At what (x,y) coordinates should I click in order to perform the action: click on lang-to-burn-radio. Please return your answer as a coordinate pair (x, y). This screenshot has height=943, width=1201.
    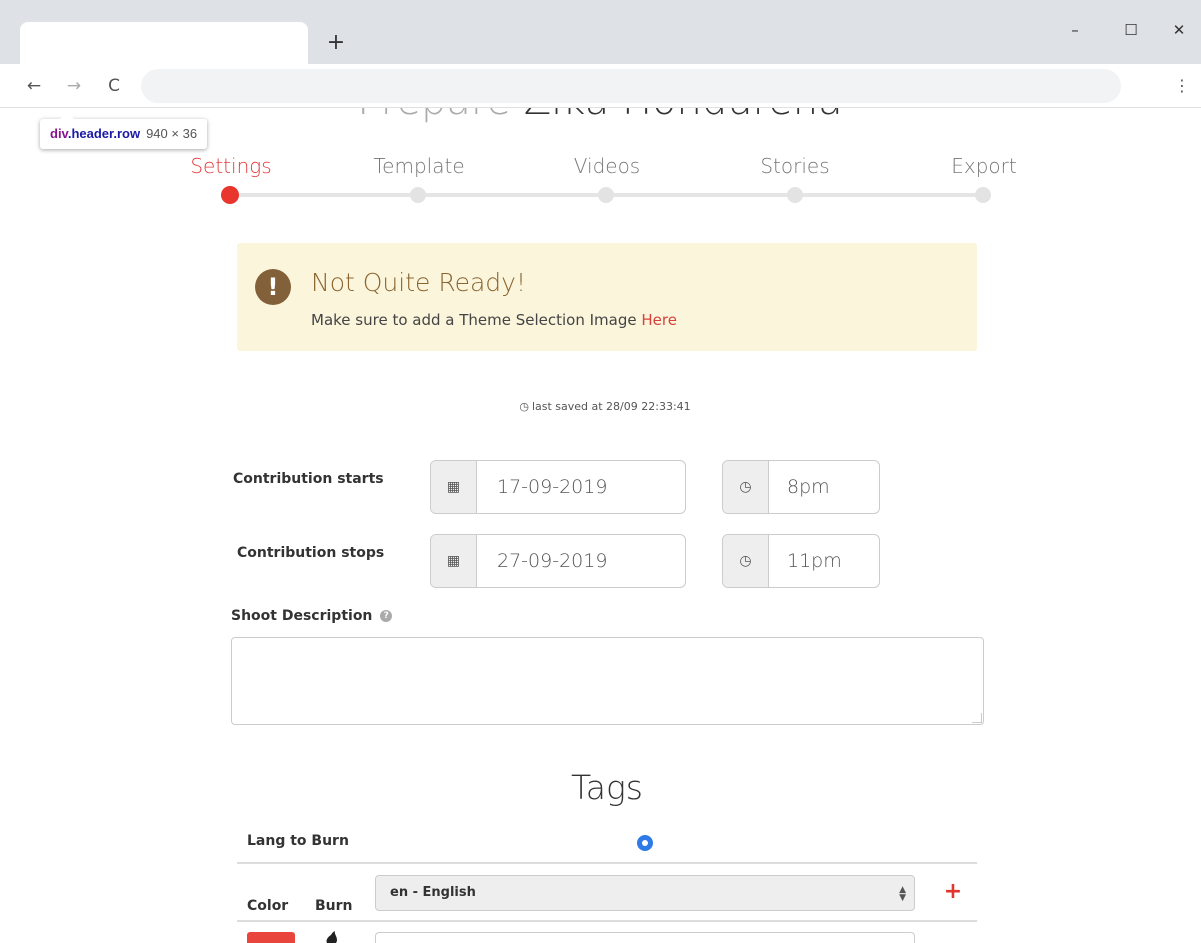
    Looking at the image, I should click on (645, 843).